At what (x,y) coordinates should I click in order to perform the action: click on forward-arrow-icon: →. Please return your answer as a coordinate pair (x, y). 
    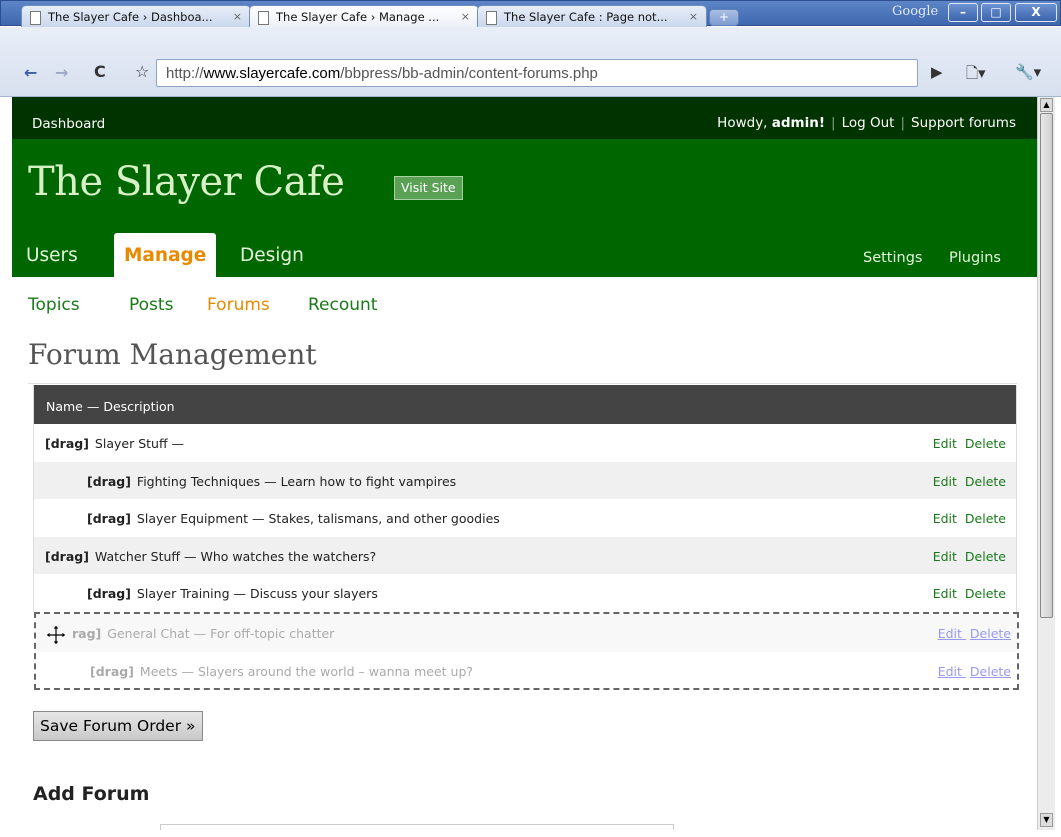
    Looking at the image, I should click on (61, 72).